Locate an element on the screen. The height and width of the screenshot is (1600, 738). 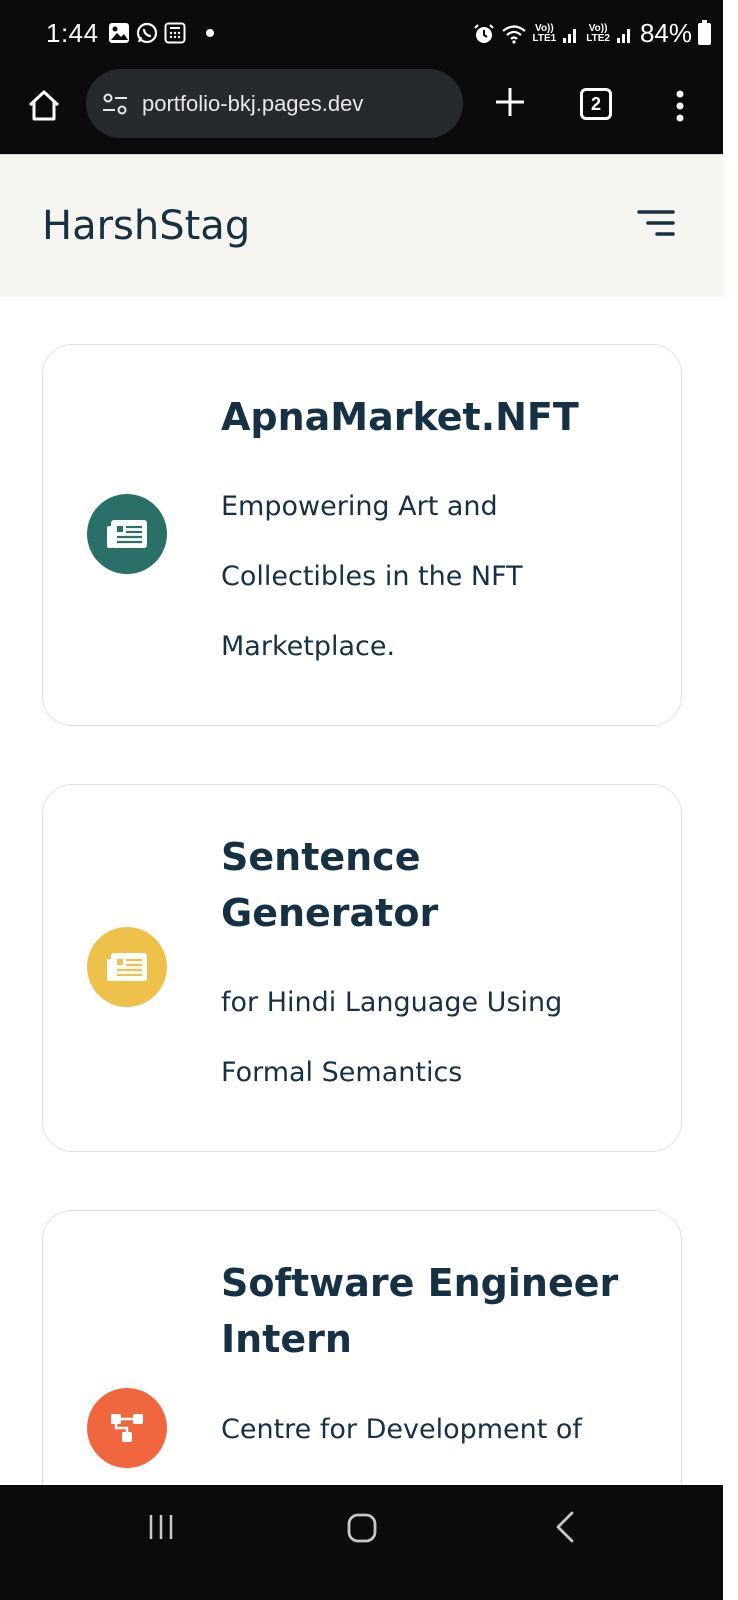
back-icon is located at coordinates (565, 1527).